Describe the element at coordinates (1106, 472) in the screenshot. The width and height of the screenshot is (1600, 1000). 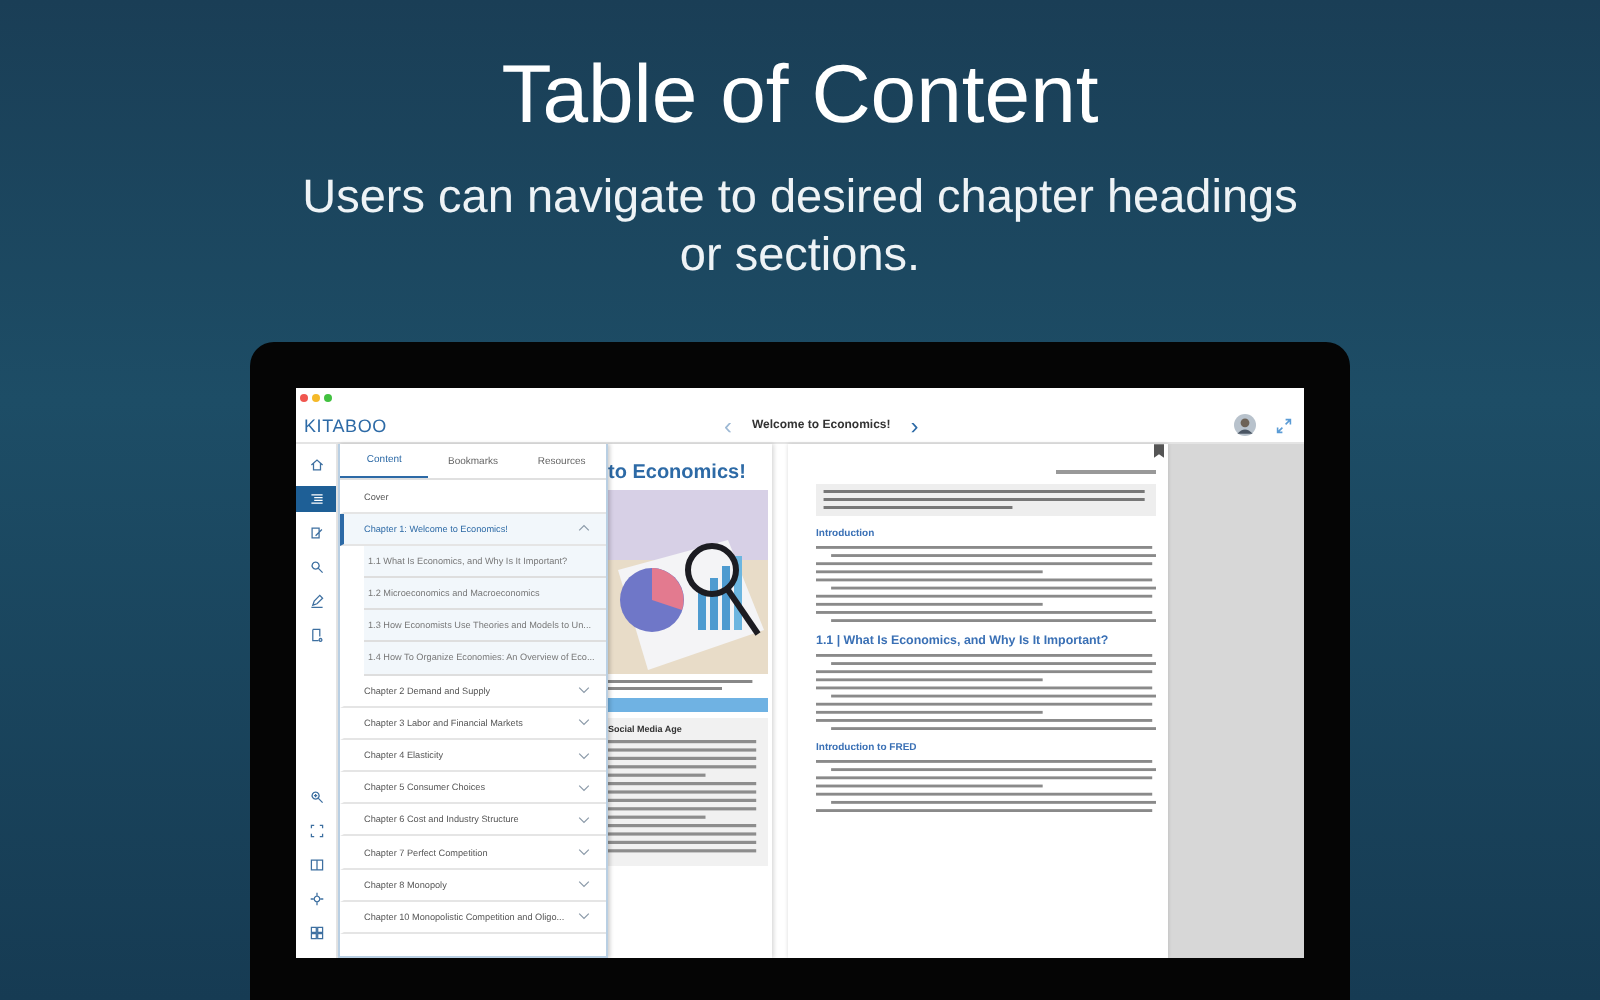
I see `running-header-drawing` at that location.